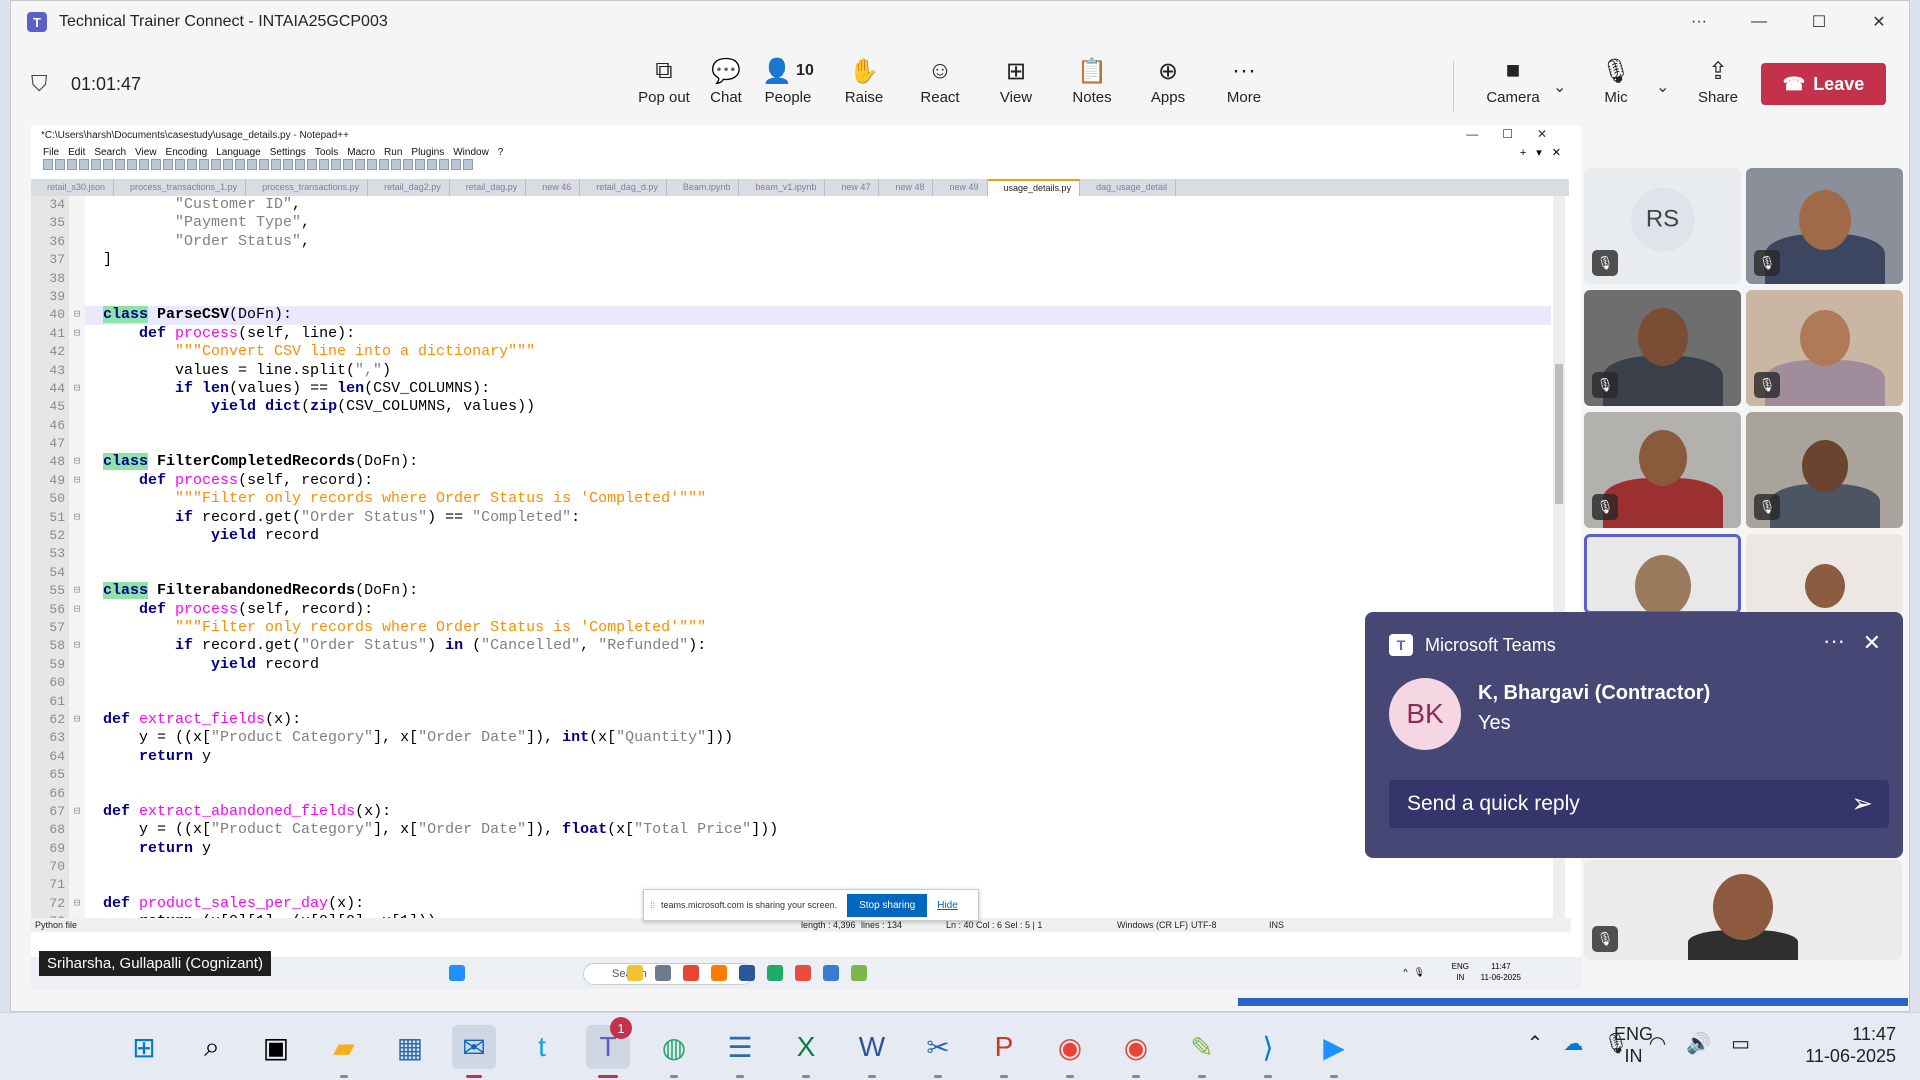  Describe the element at coordinates (1633, 1045) in the screenshot. I see `input-language: ENG IN` at that location.